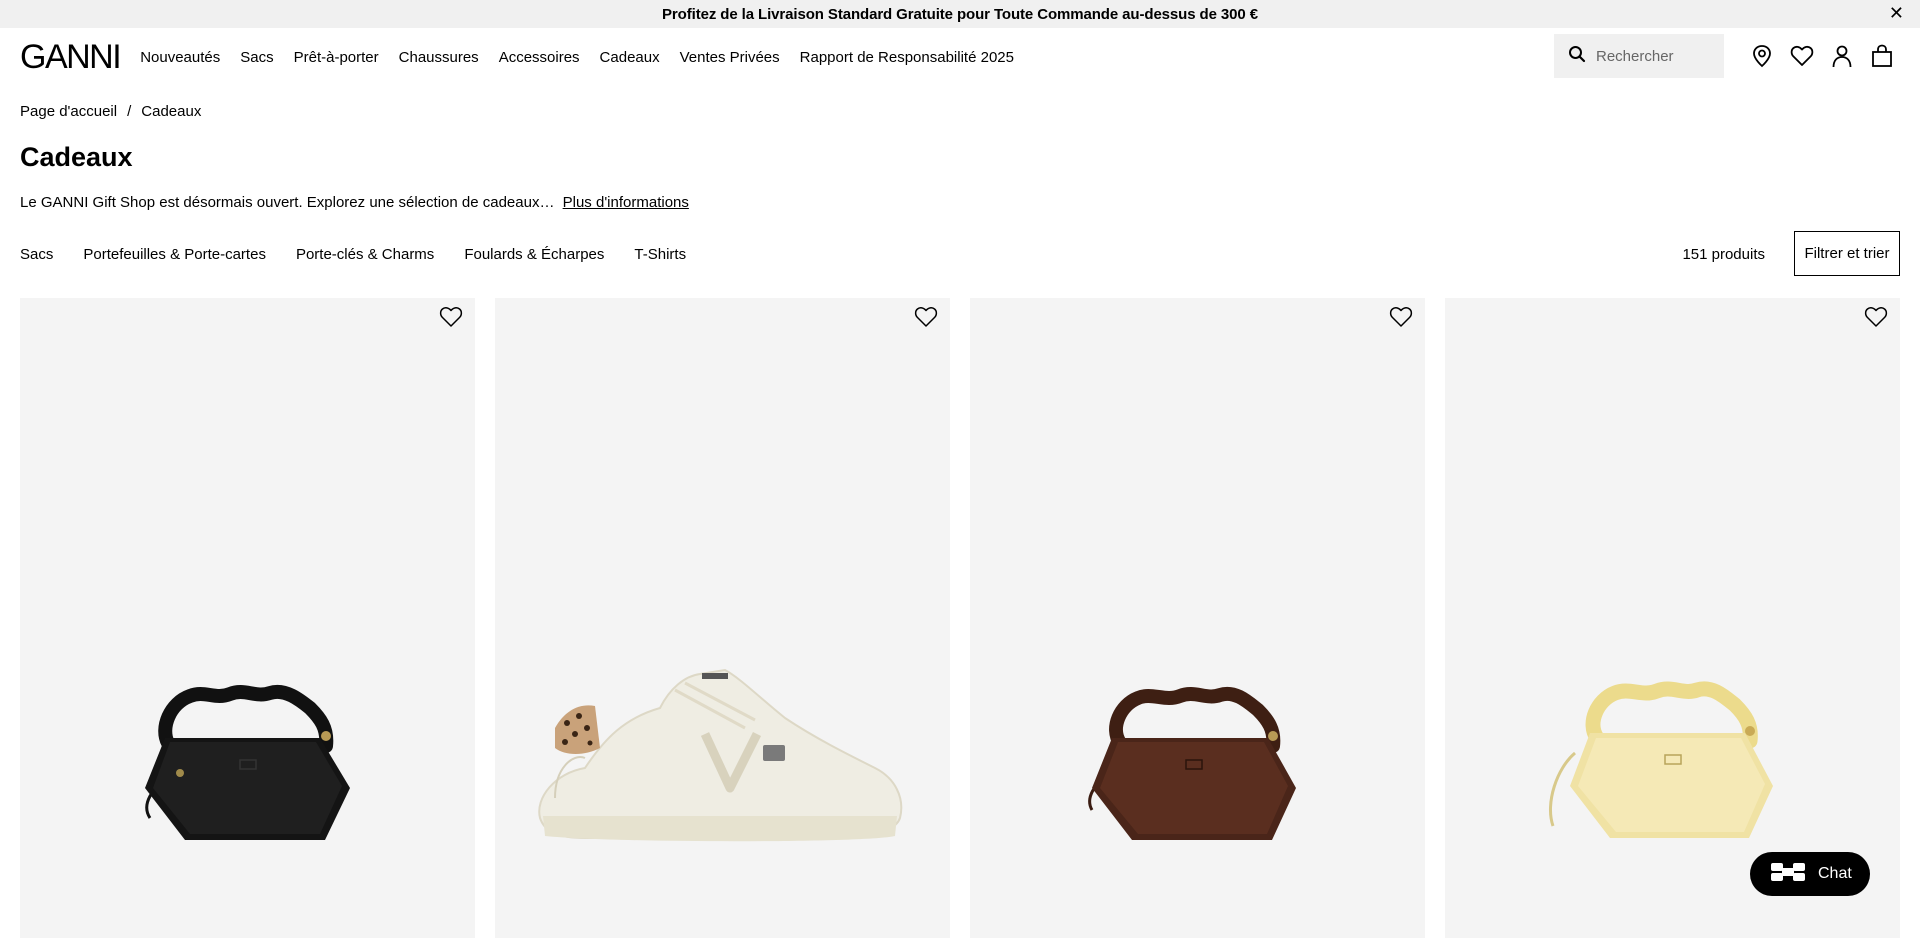 The width and height of the screenshot is (1920, 938). I want to click on breadcrumb: Page d'accueil / Cadeaux, so click(110, 111).